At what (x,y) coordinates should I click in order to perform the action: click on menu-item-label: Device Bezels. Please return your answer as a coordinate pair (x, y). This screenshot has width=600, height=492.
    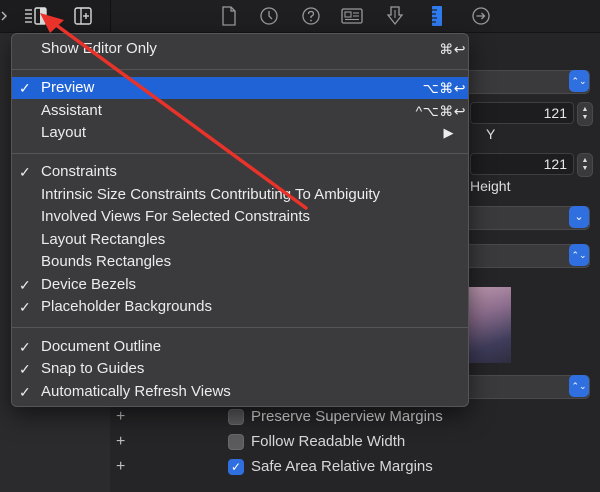
    Looking at the image, I should click on (89, 284).